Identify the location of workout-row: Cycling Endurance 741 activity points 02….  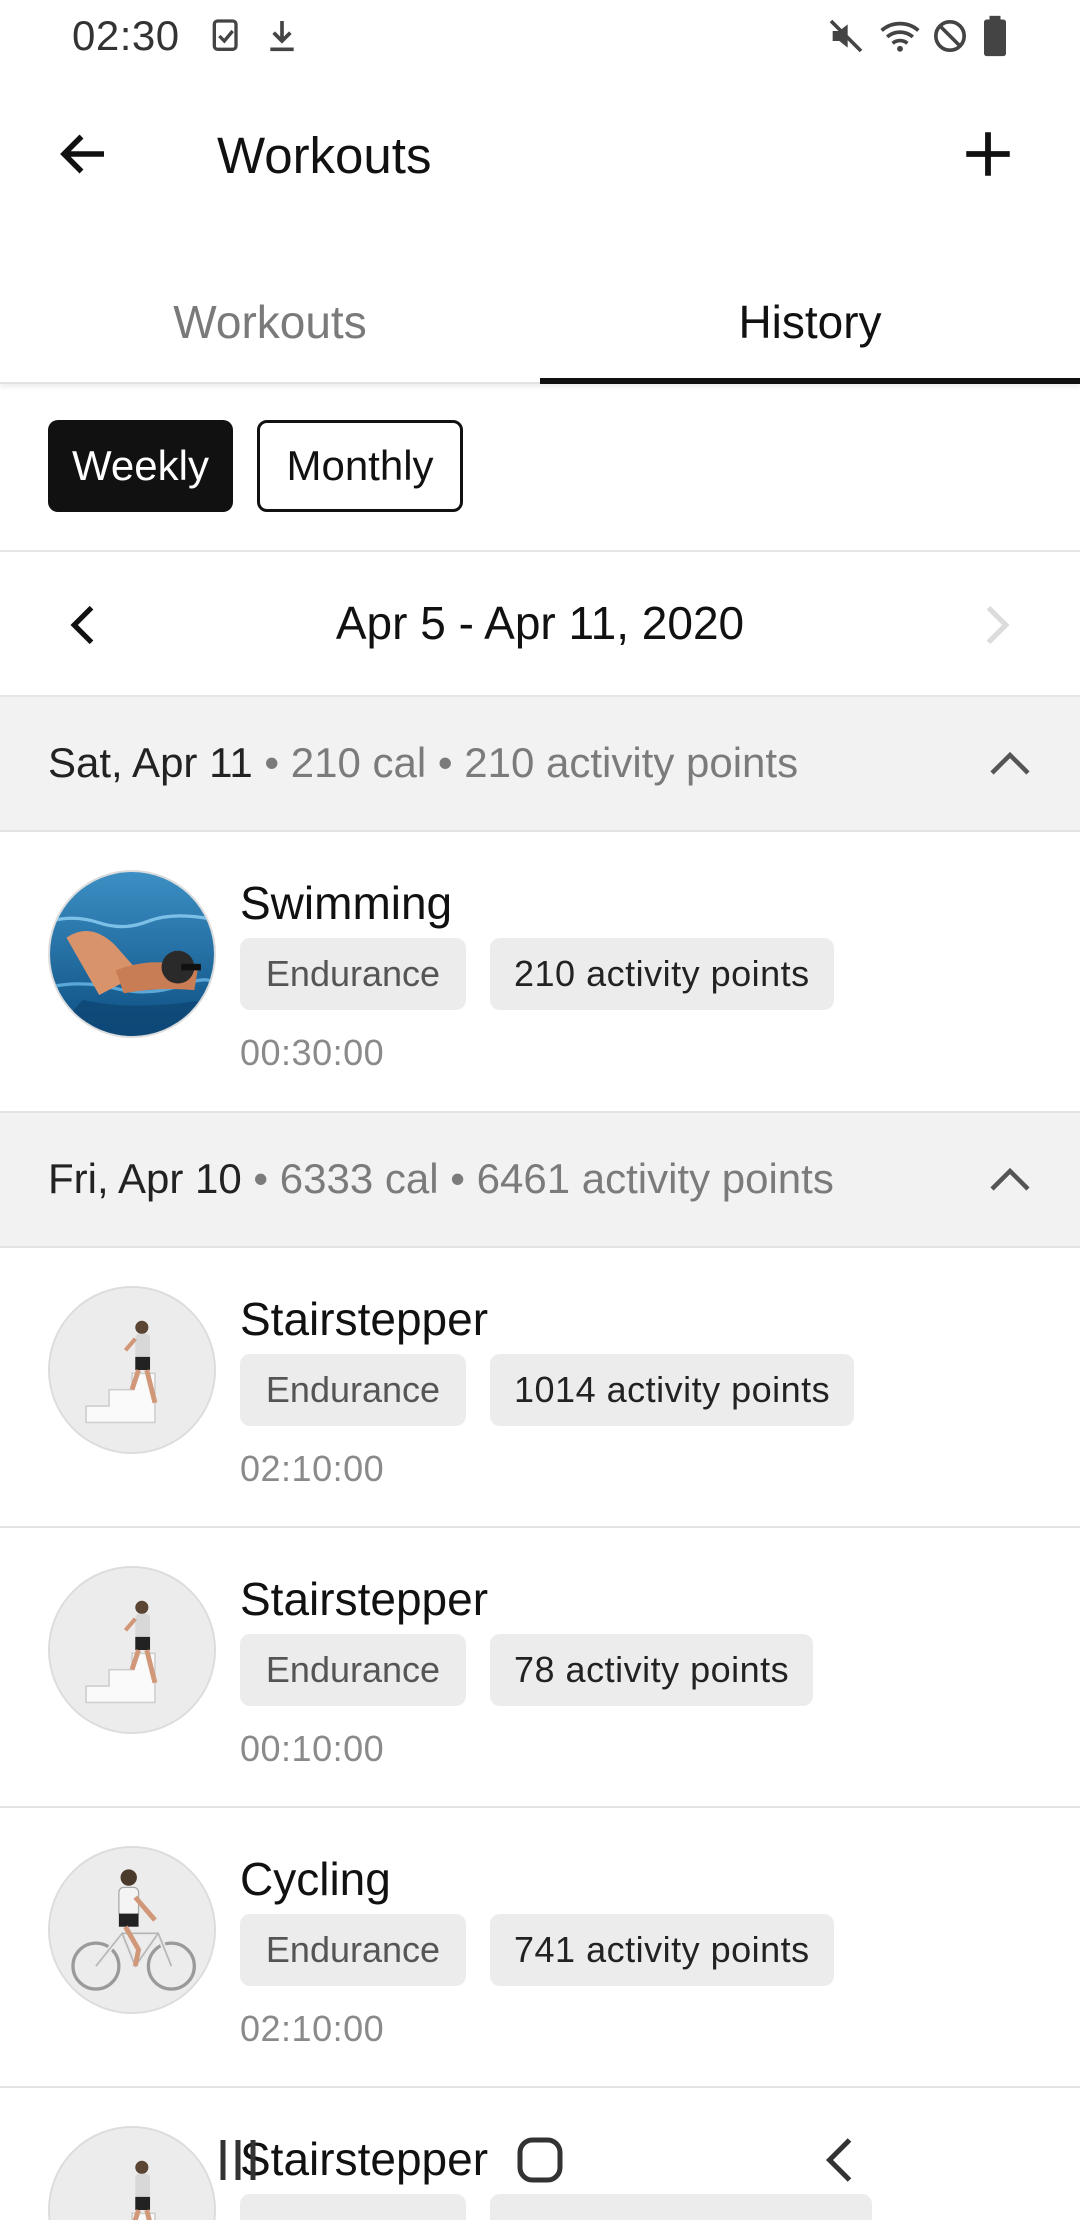
(540, 1948).